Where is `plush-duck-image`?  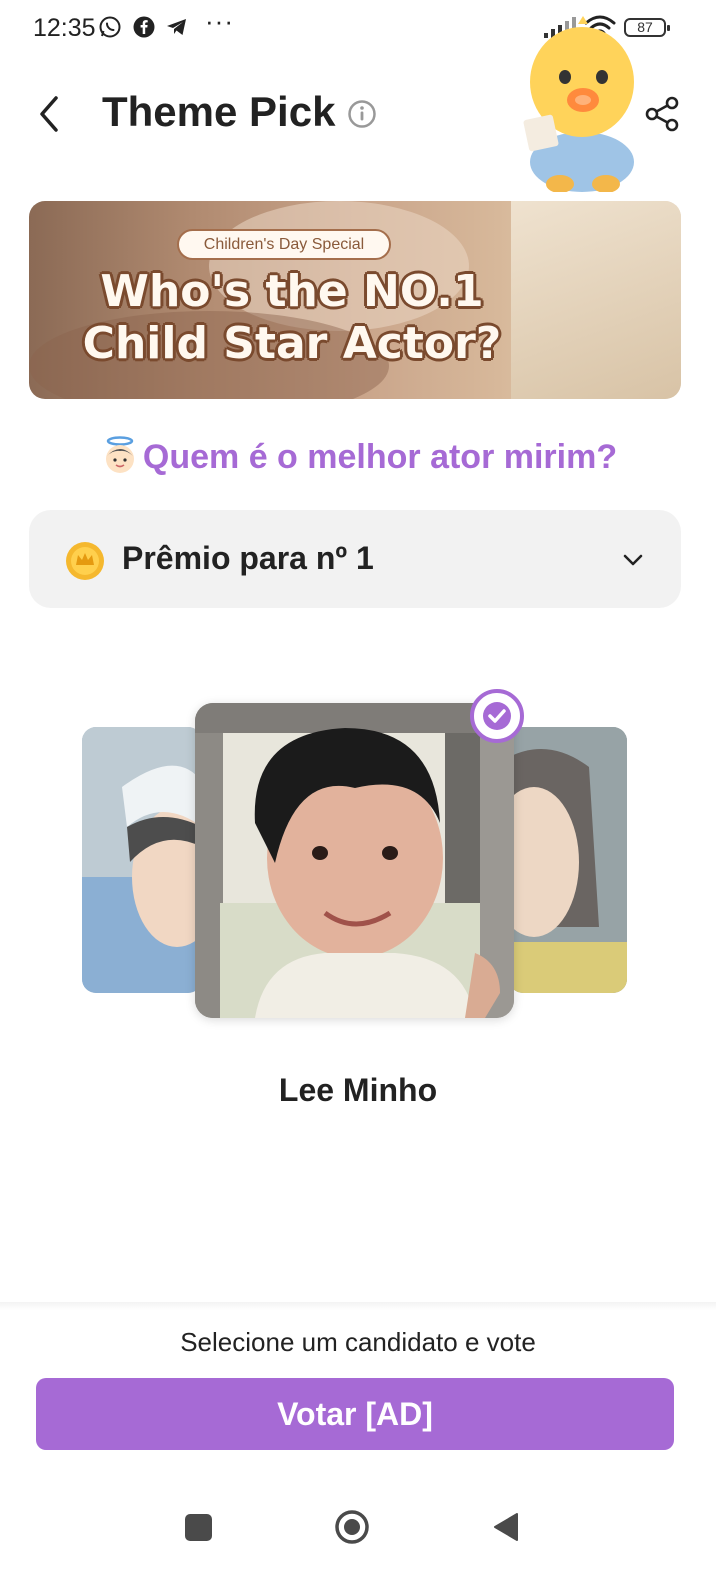
plush-duck-image is located at coordinates (578, 104).